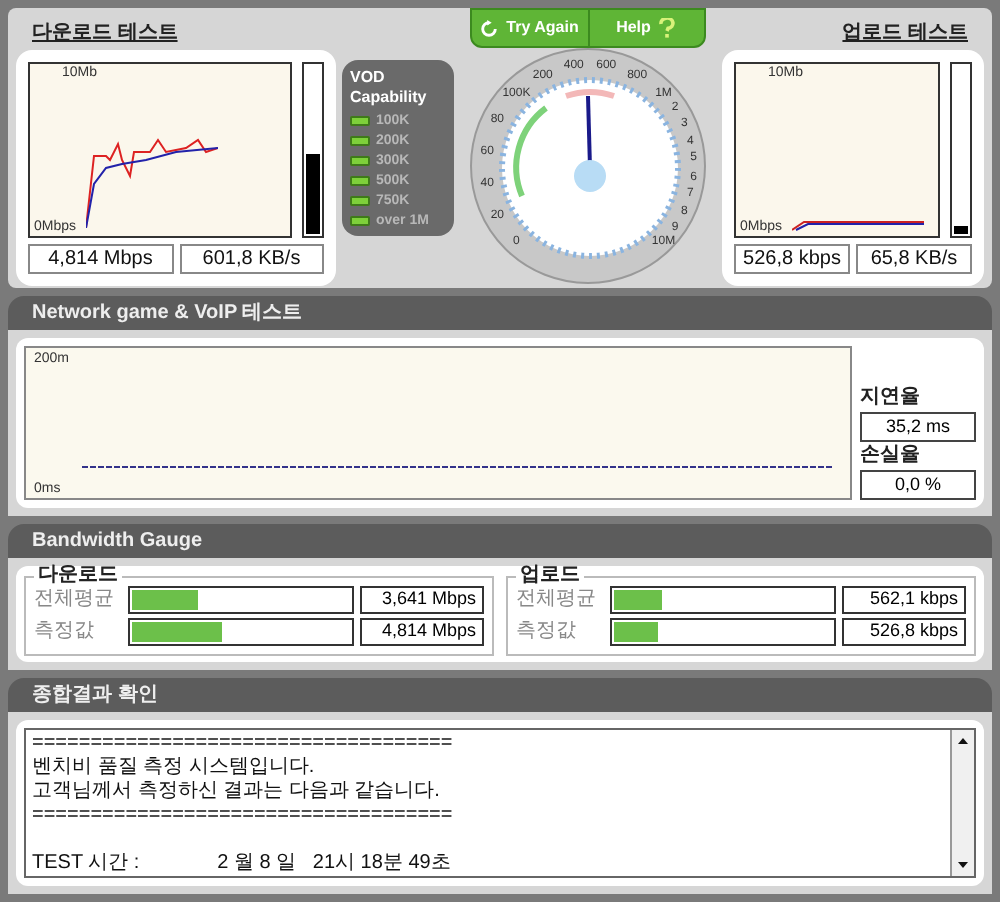  What do you see at coordinates (489, 28) in the screenshot?
I see `refresh-icon` at bounding box center [489, 28].